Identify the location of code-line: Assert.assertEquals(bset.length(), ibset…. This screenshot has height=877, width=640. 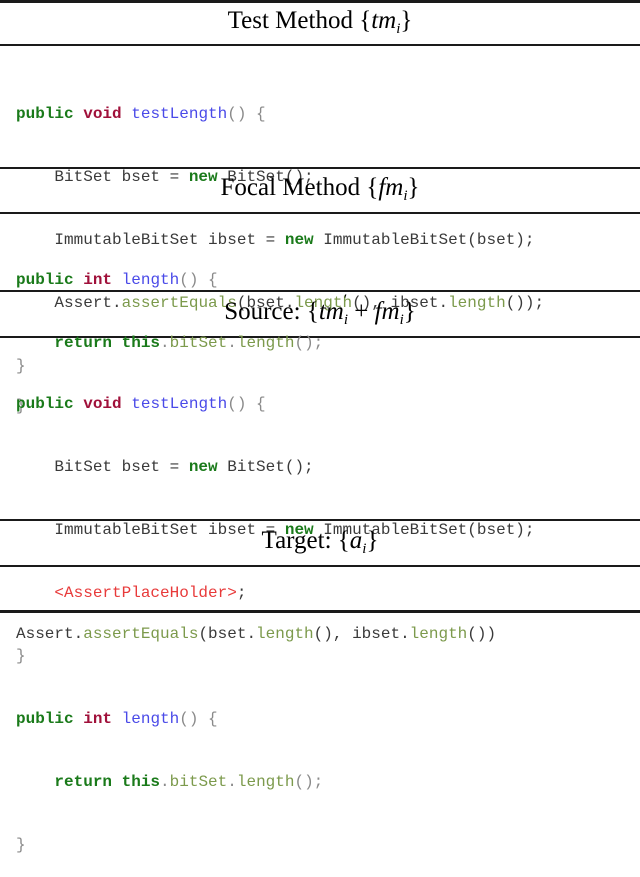
(256, 634).